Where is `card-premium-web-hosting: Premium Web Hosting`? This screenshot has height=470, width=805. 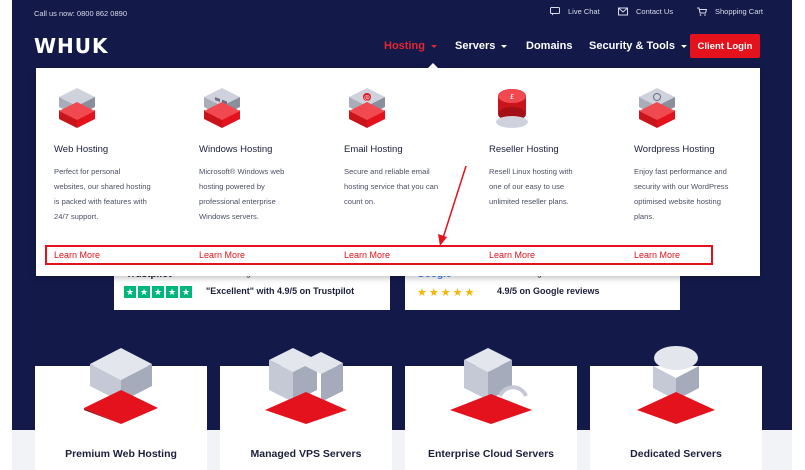
card-premium-web-hosting: Premium Web Hosting is located at coordinates (121, 409).